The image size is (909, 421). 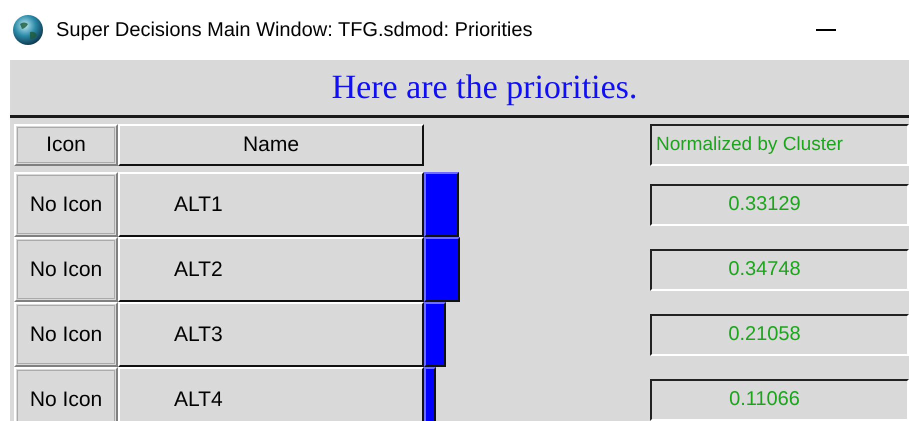 What do you see at coordinates (271, 204) in the screenshot?
I see `node-name-button: ALT1` at bounding box center [271, 204].